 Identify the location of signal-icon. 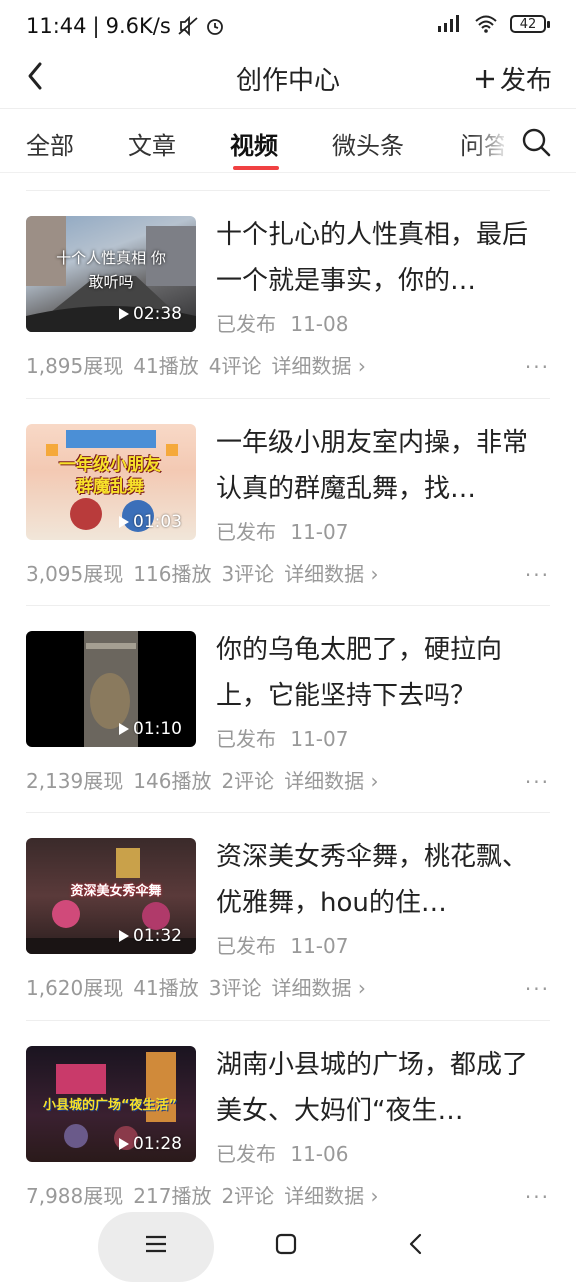
(448, 23).